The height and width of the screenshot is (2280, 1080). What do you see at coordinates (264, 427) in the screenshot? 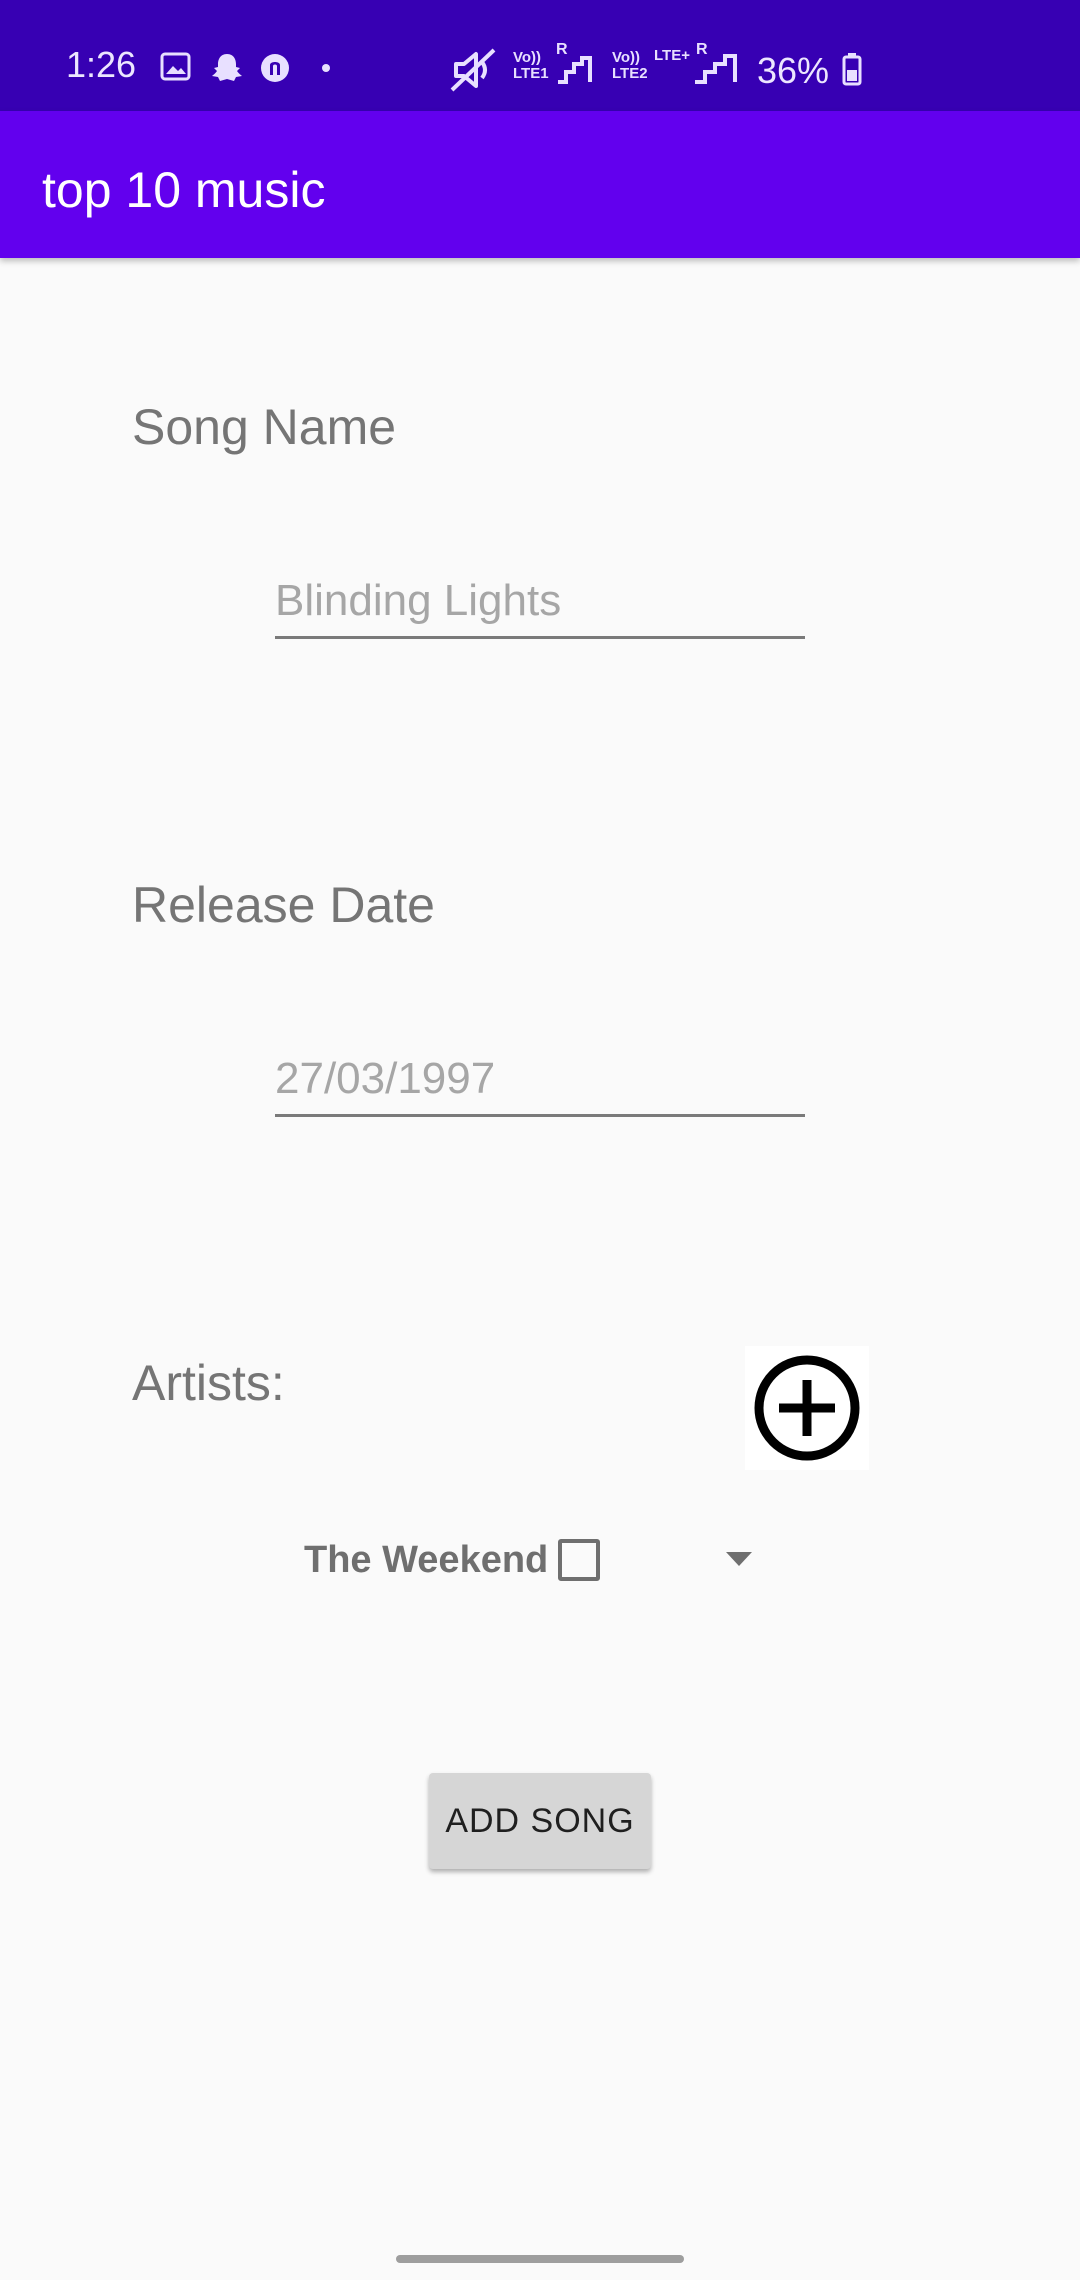
I see `song-name-label: Song Name` at bounding box center [264, 427].